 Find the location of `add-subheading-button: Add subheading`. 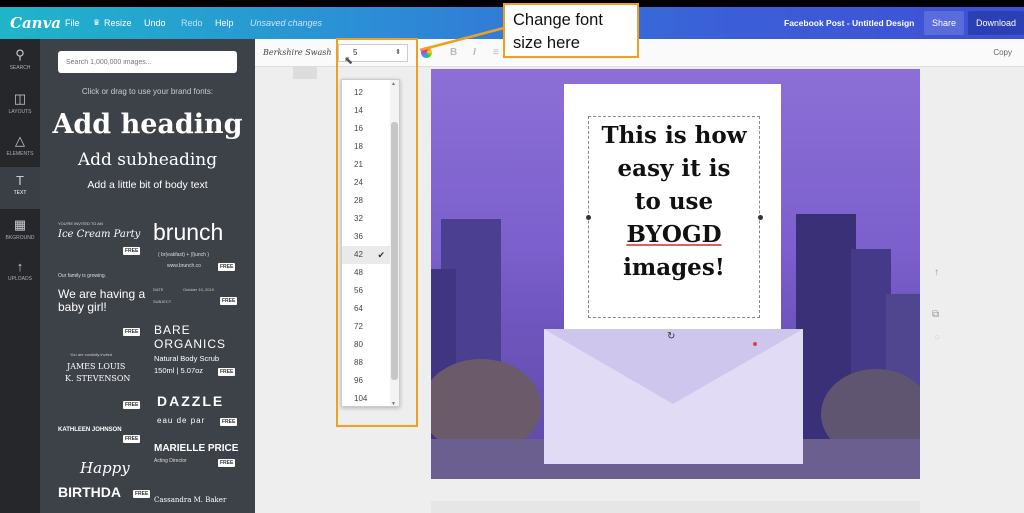

add-subheading-button: Add subheading is located at coordinates (147, 160).